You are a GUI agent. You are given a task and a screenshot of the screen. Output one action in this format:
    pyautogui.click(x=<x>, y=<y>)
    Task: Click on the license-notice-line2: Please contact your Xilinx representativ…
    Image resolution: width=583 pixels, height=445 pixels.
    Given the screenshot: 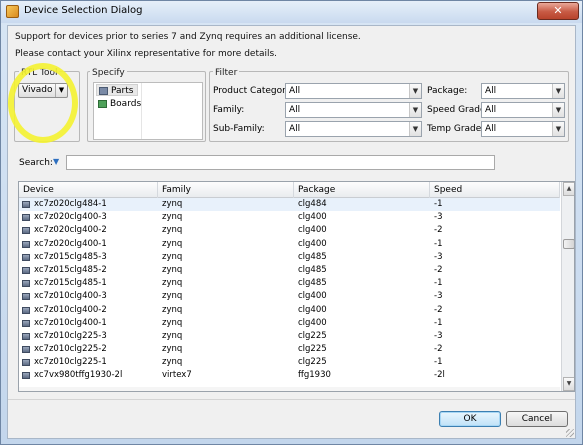 What is the action you would take?
    pyautogui.click(x=146, y=54)
    